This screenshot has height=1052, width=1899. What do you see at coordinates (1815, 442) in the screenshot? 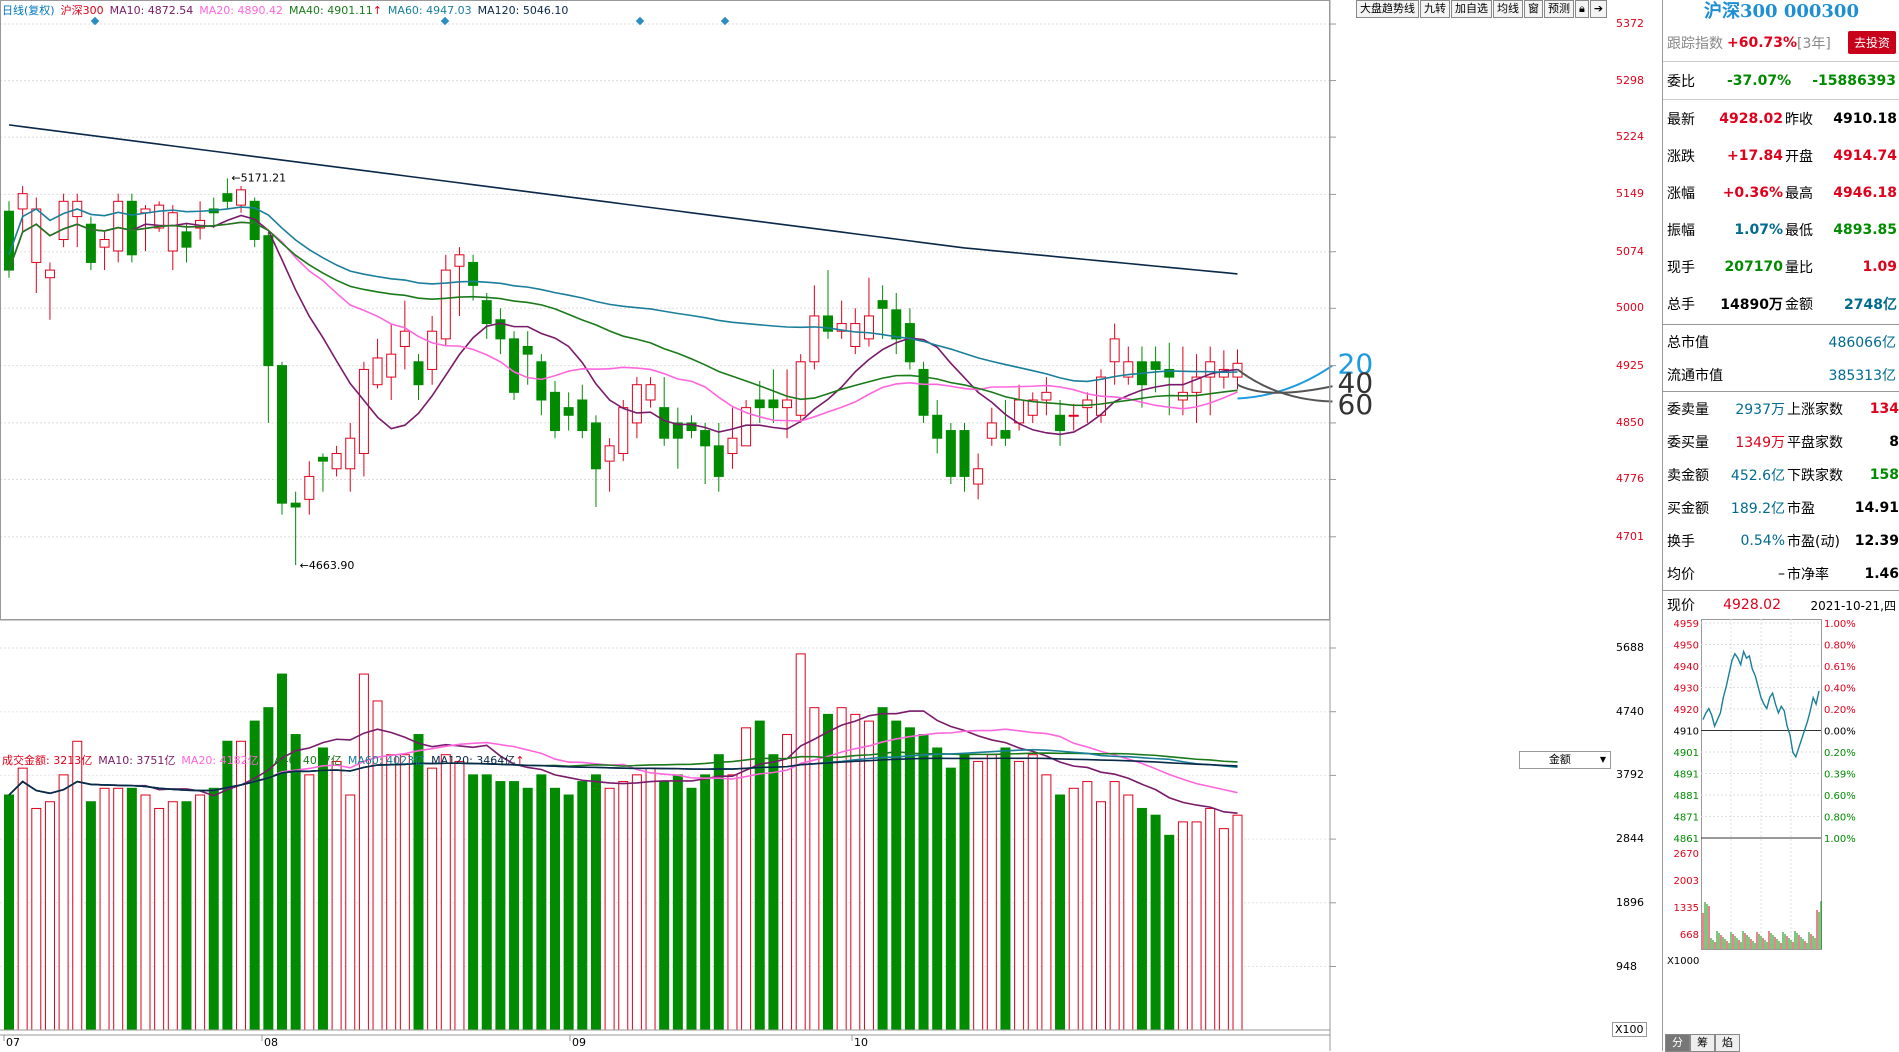
I see `quote-label: 平盘家数` at bounding box center [1815, 442].